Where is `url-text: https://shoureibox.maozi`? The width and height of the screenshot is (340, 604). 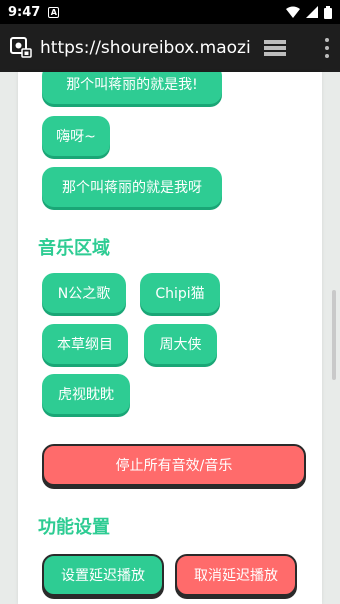 url-text: https://shoureibox.maozi is located at coordinates (145, 48).